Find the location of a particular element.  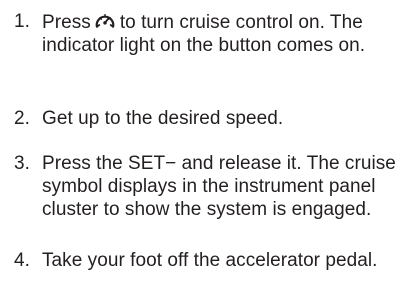

step-number: 4. is located at coordinates (22, 260).